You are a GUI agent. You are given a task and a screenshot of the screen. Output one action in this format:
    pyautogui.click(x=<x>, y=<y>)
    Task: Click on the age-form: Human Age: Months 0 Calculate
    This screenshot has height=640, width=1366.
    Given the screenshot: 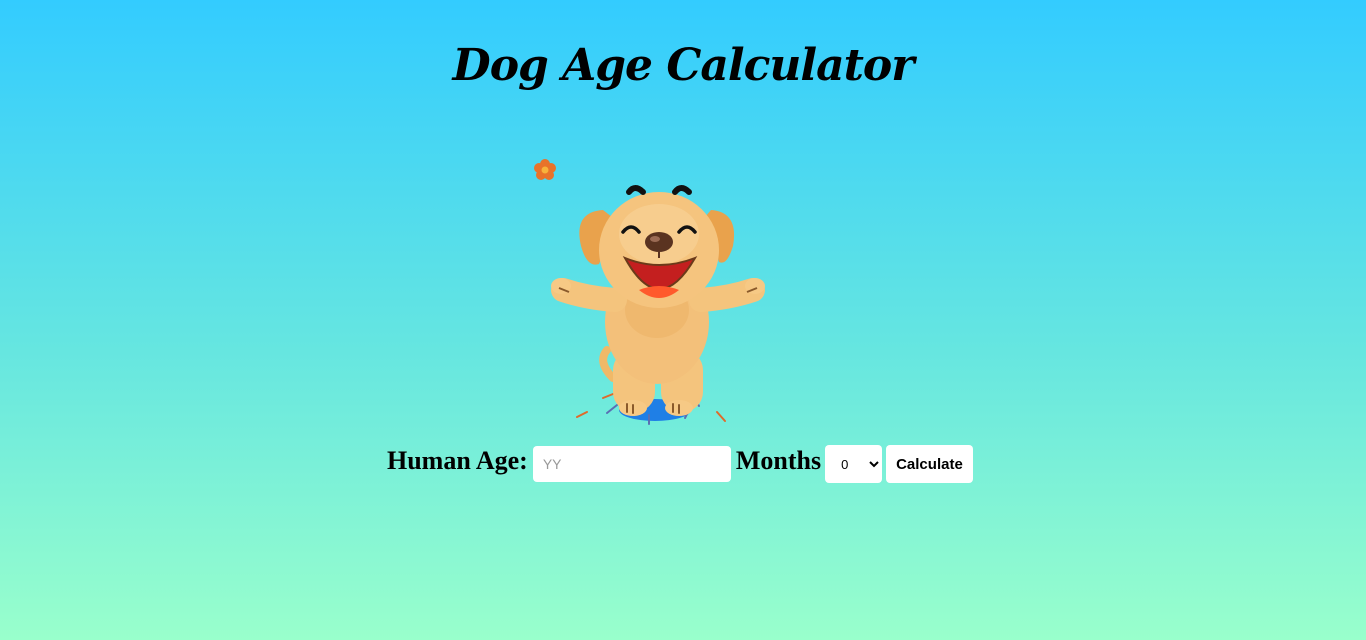 What is the action you would take?
    pyautogui.click(x=680, y=464)
    